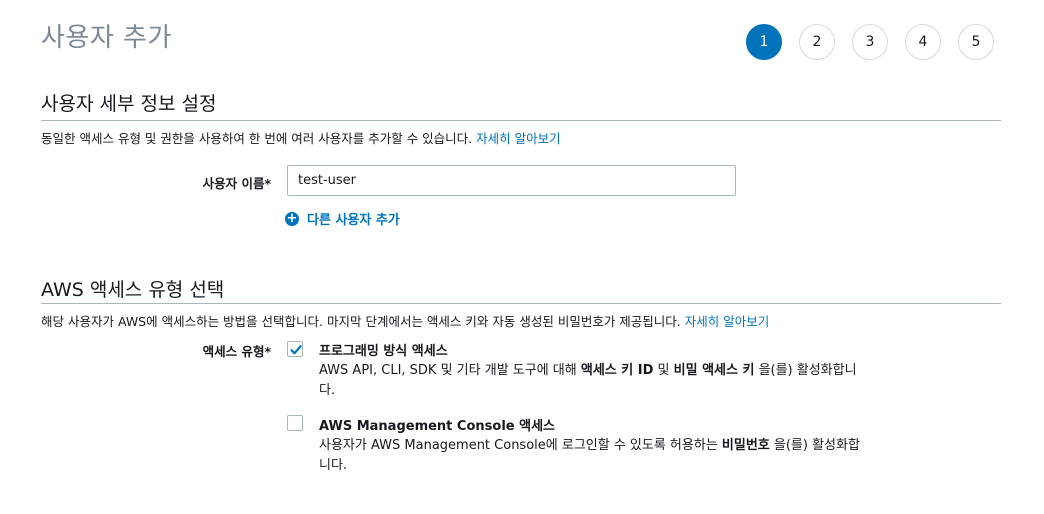 The image size is (1044, 514). I want to click on programmatic-access-checkbox, so click(295, 349).